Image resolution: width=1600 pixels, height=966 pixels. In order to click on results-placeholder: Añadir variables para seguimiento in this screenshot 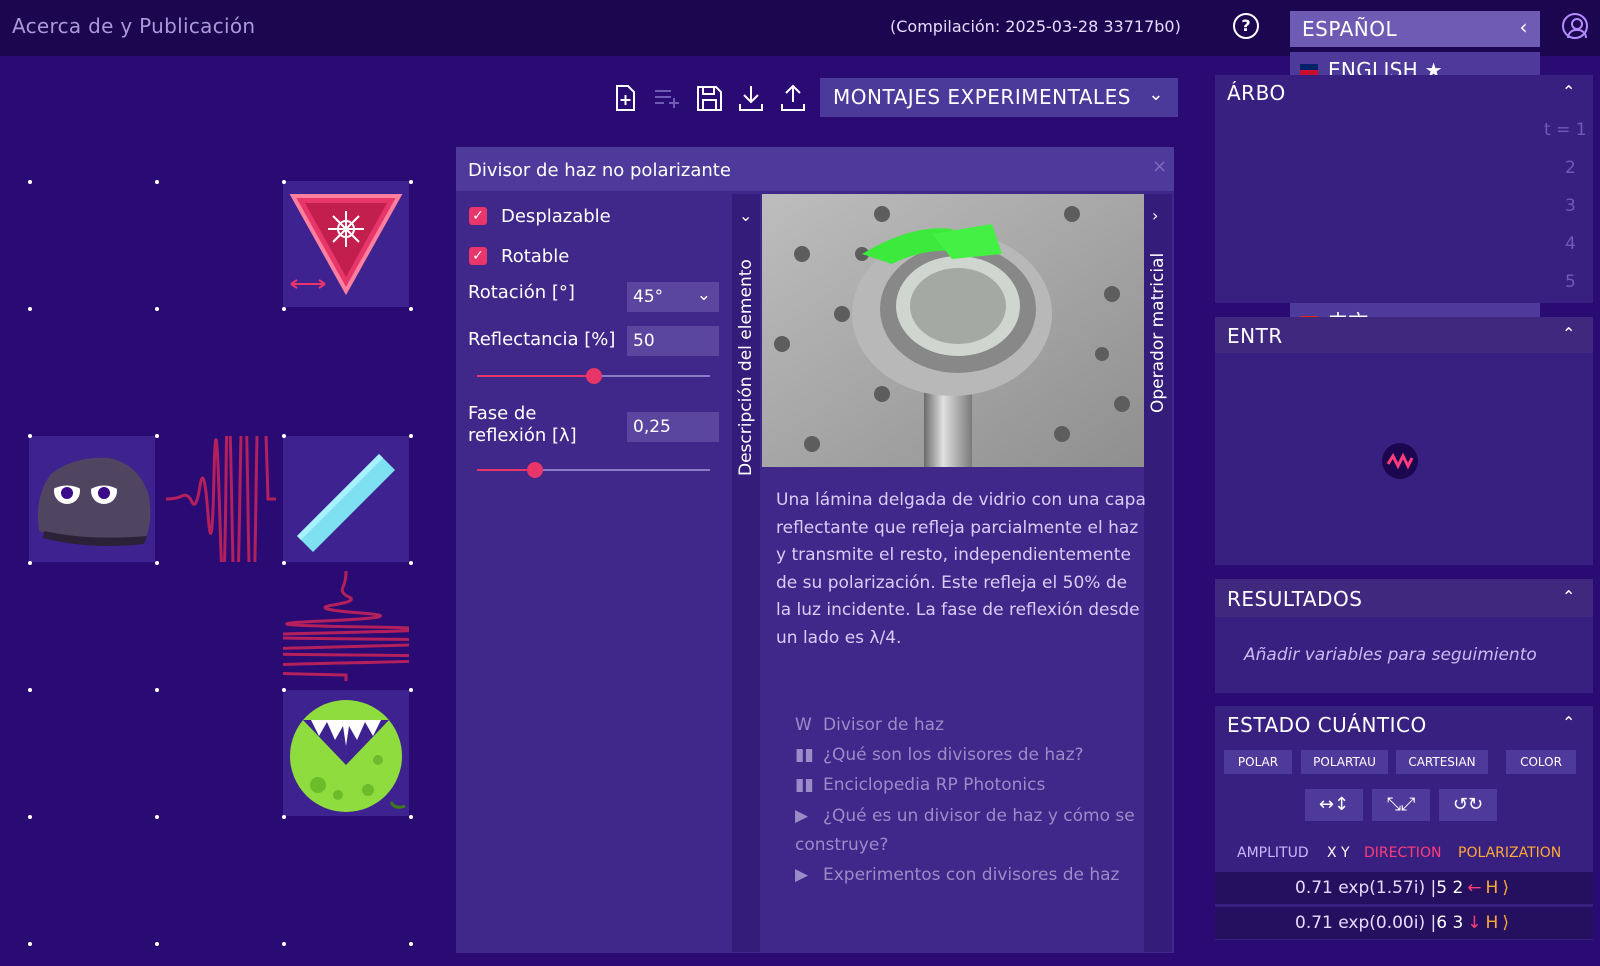, I will do `click(1390, 655)`.